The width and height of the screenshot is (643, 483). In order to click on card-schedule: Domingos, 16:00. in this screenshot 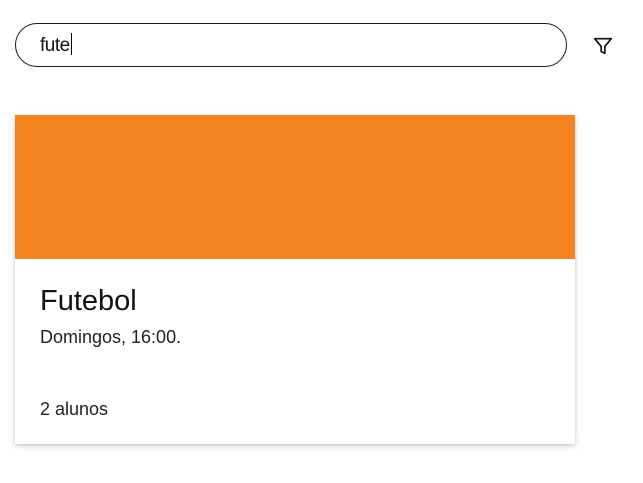, I will do `click(111, 337)`.